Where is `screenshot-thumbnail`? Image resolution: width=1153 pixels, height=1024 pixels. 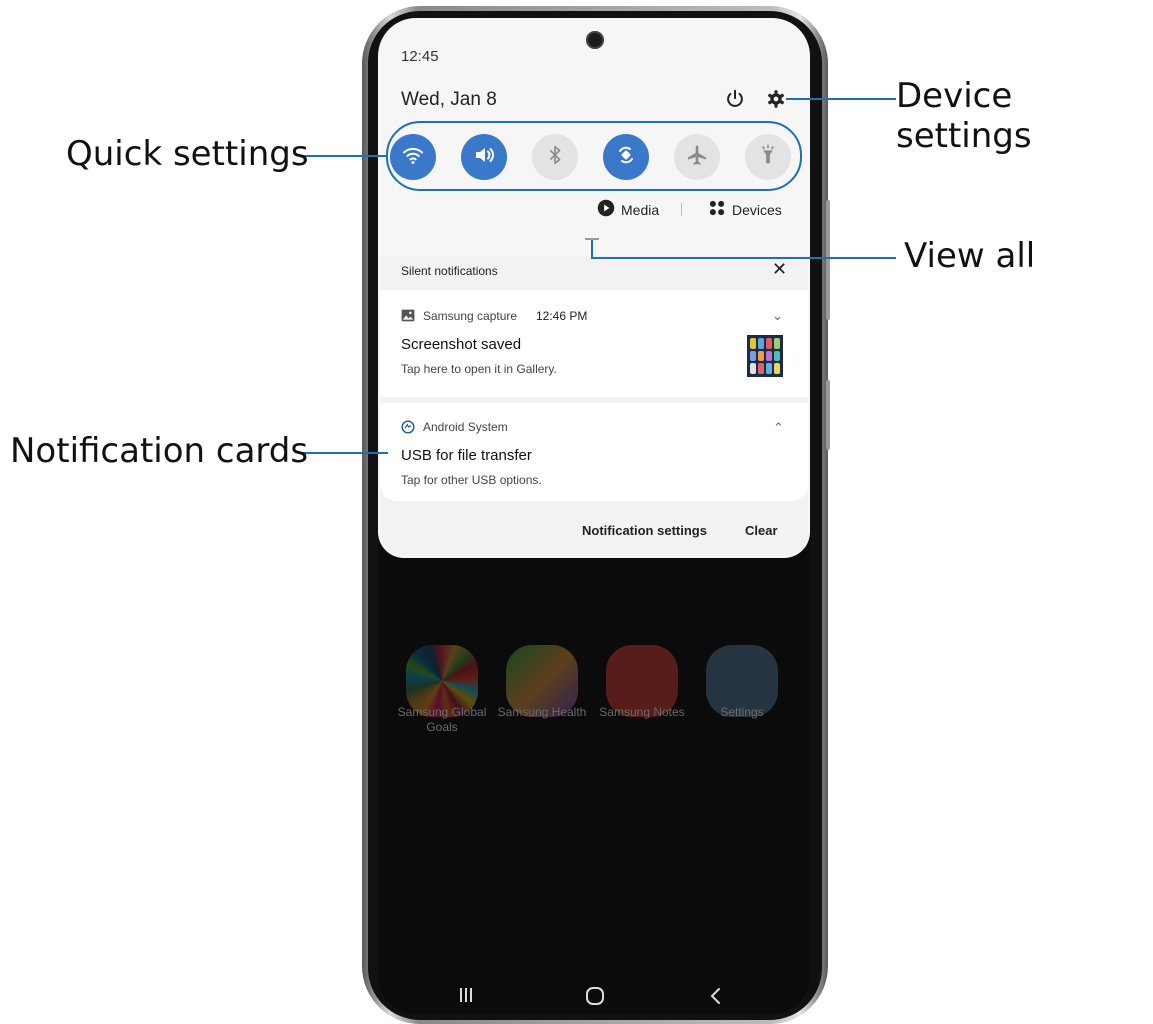 screenshot-thumbnail is located at coordinates (765, 356).